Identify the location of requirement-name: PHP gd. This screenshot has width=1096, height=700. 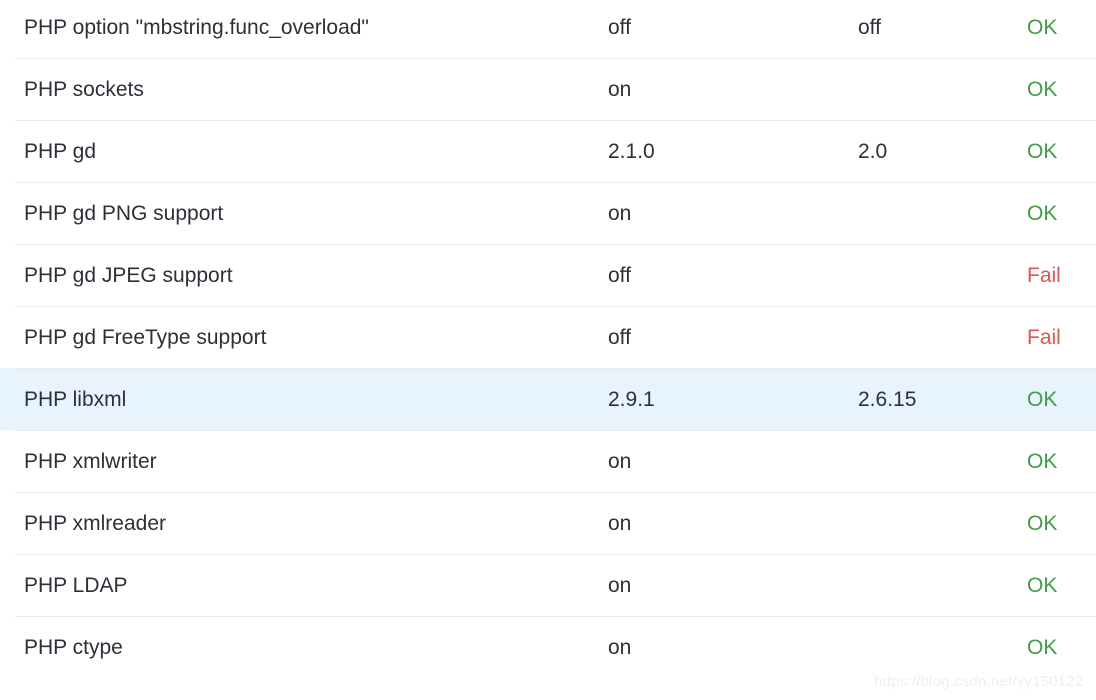
(60, 151).